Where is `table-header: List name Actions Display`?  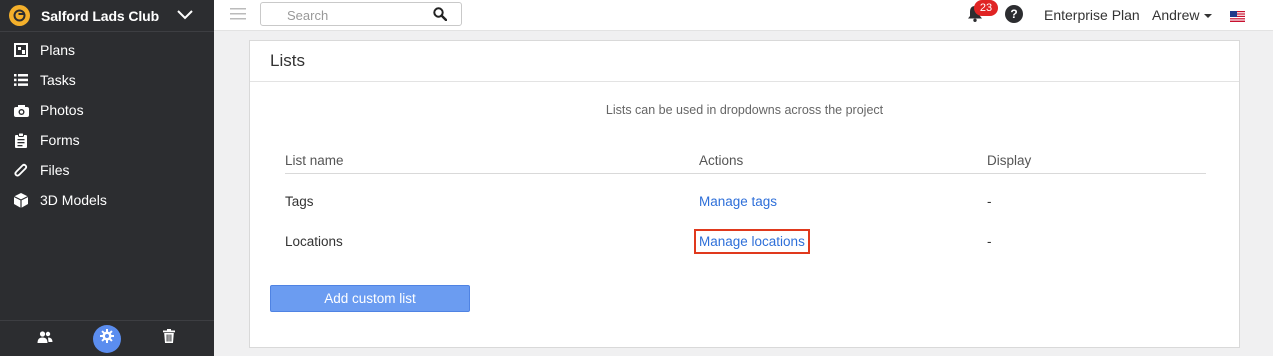 table-header: List name Actions Display is located at coordinates (745, 160).